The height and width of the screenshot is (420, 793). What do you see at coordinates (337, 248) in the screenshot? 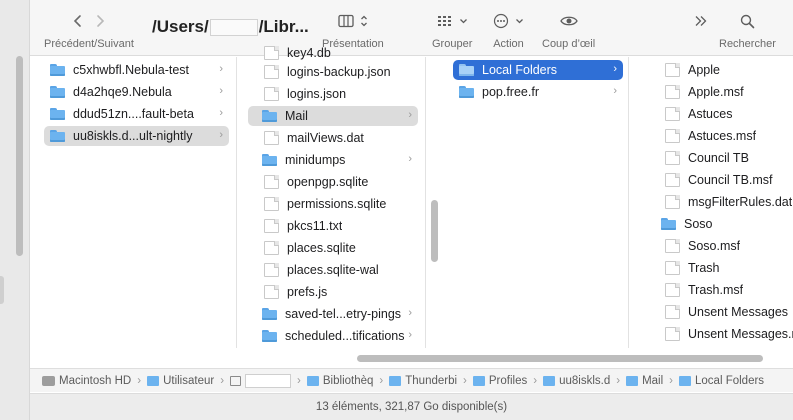
I see `list-item: places.sqlite` at bounding box center [337, 248].